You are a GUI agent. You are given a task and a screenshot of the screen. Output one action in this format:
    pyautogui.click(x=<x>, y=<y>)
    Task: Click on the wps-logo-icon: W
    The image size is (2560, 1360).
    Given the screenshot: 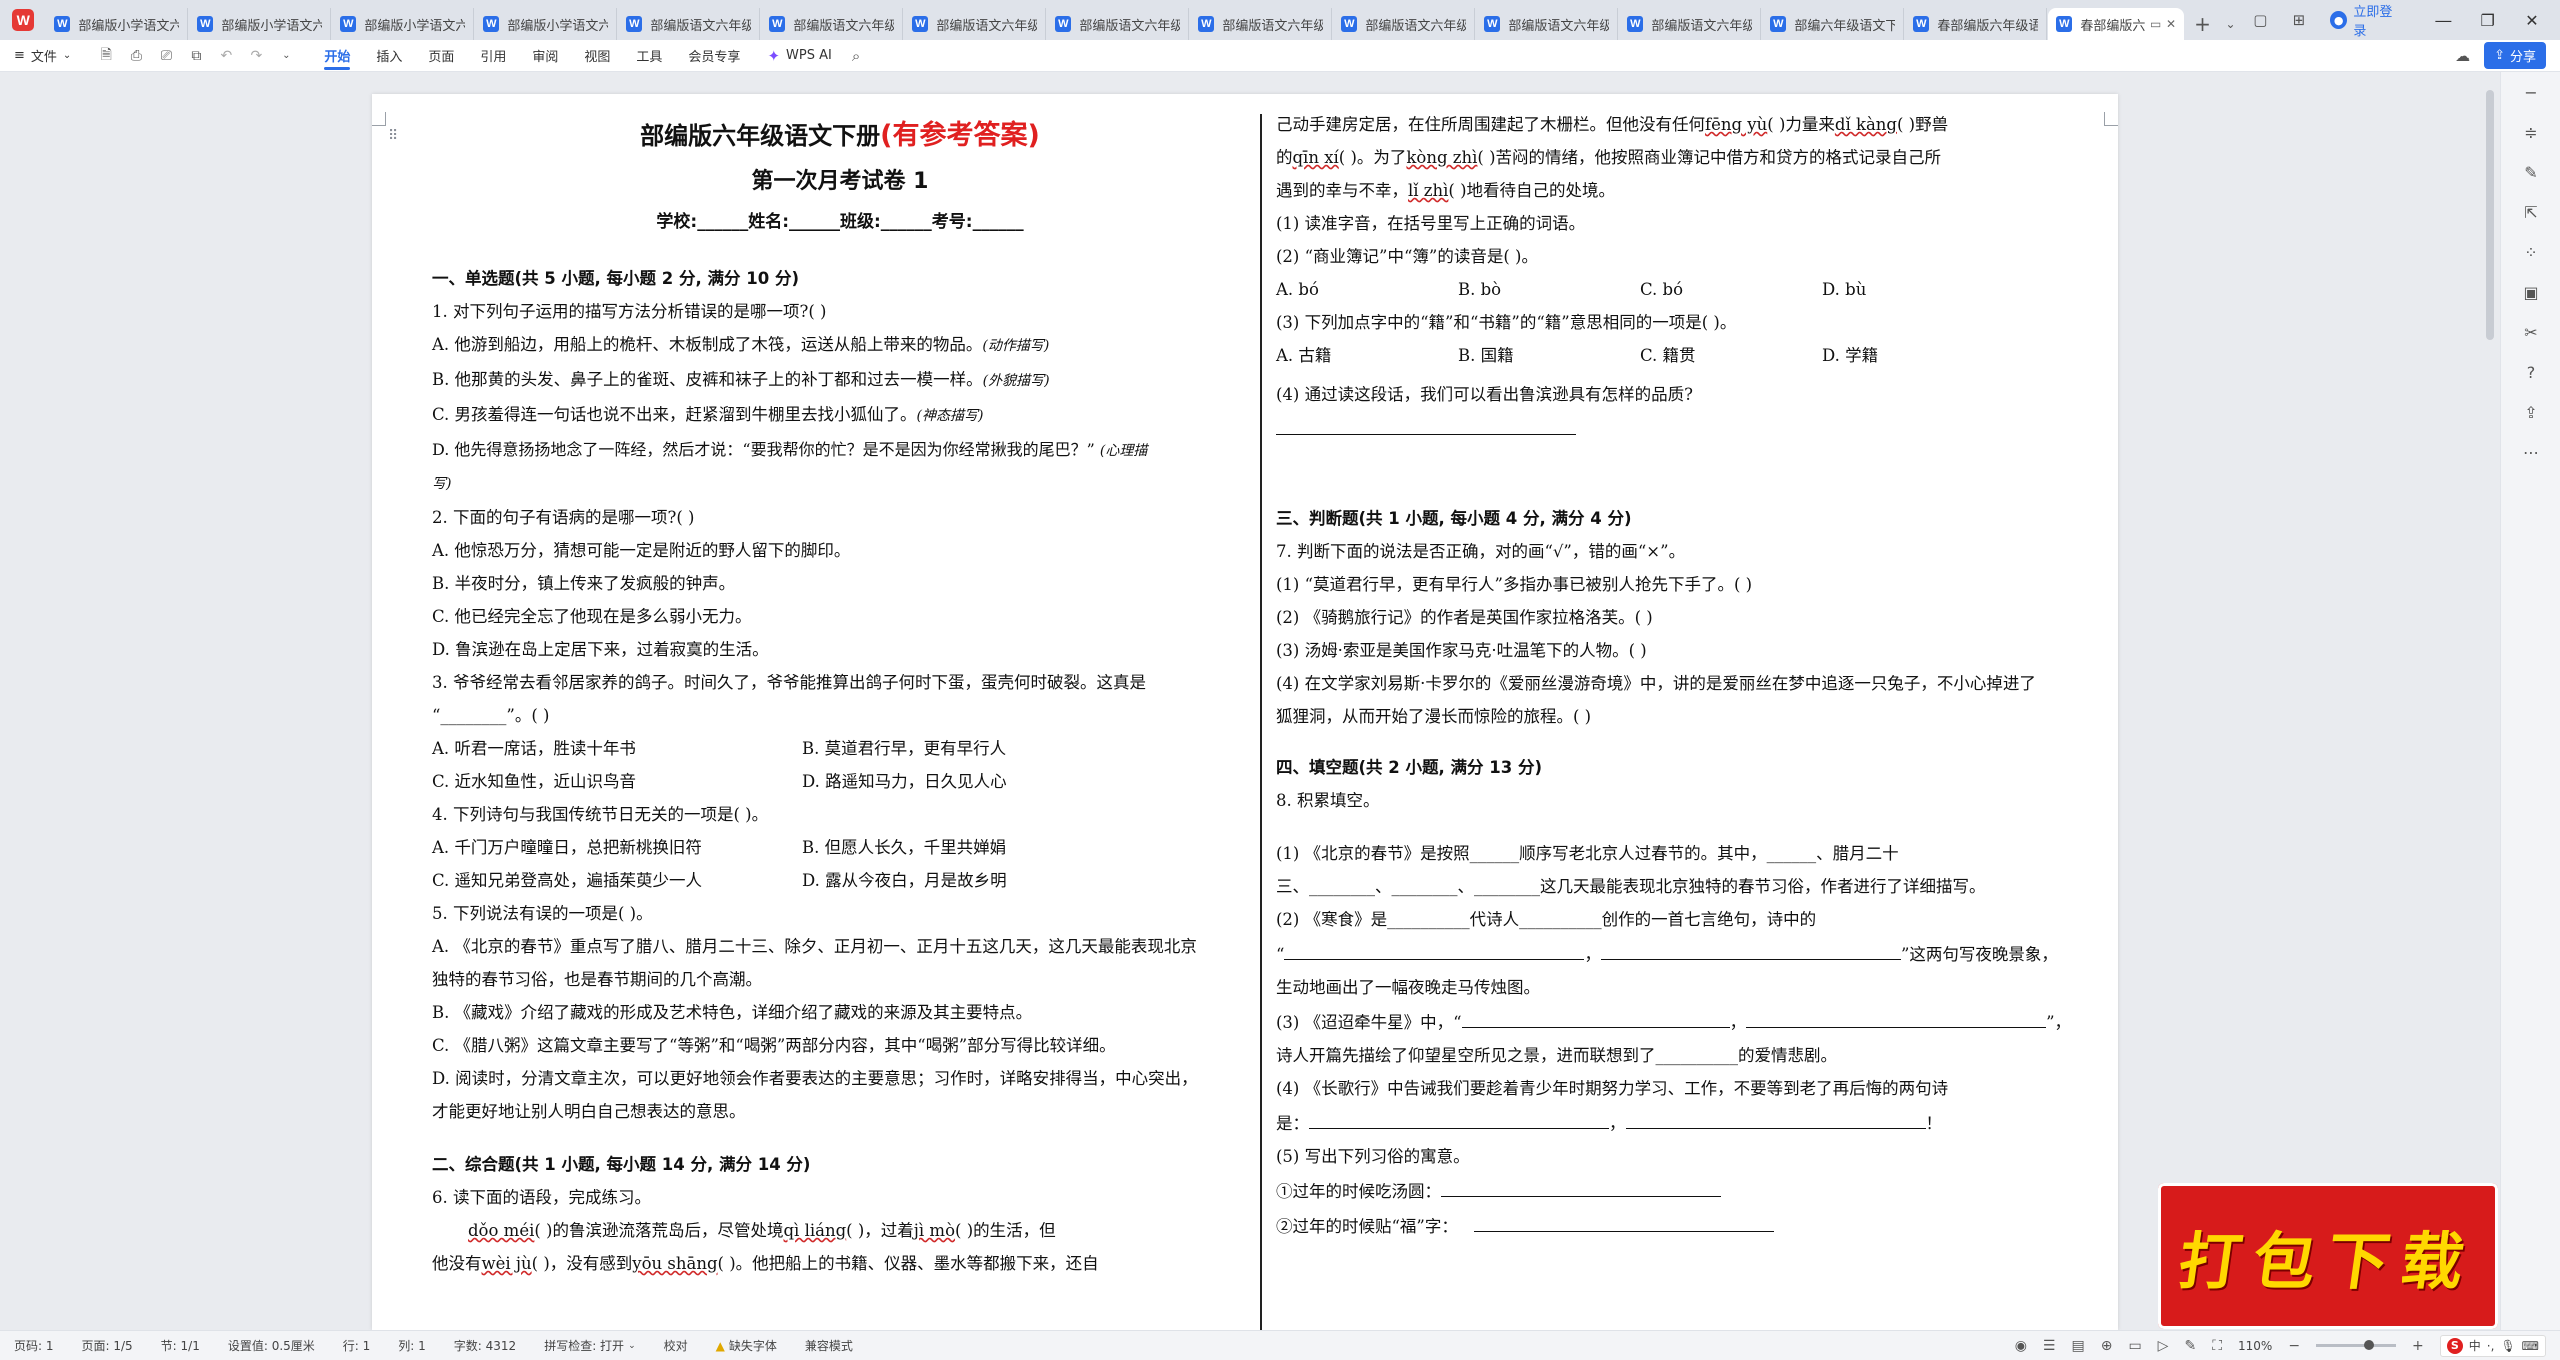 What is the action you would take?
    pyautogui.click(x=23, y=20)
    